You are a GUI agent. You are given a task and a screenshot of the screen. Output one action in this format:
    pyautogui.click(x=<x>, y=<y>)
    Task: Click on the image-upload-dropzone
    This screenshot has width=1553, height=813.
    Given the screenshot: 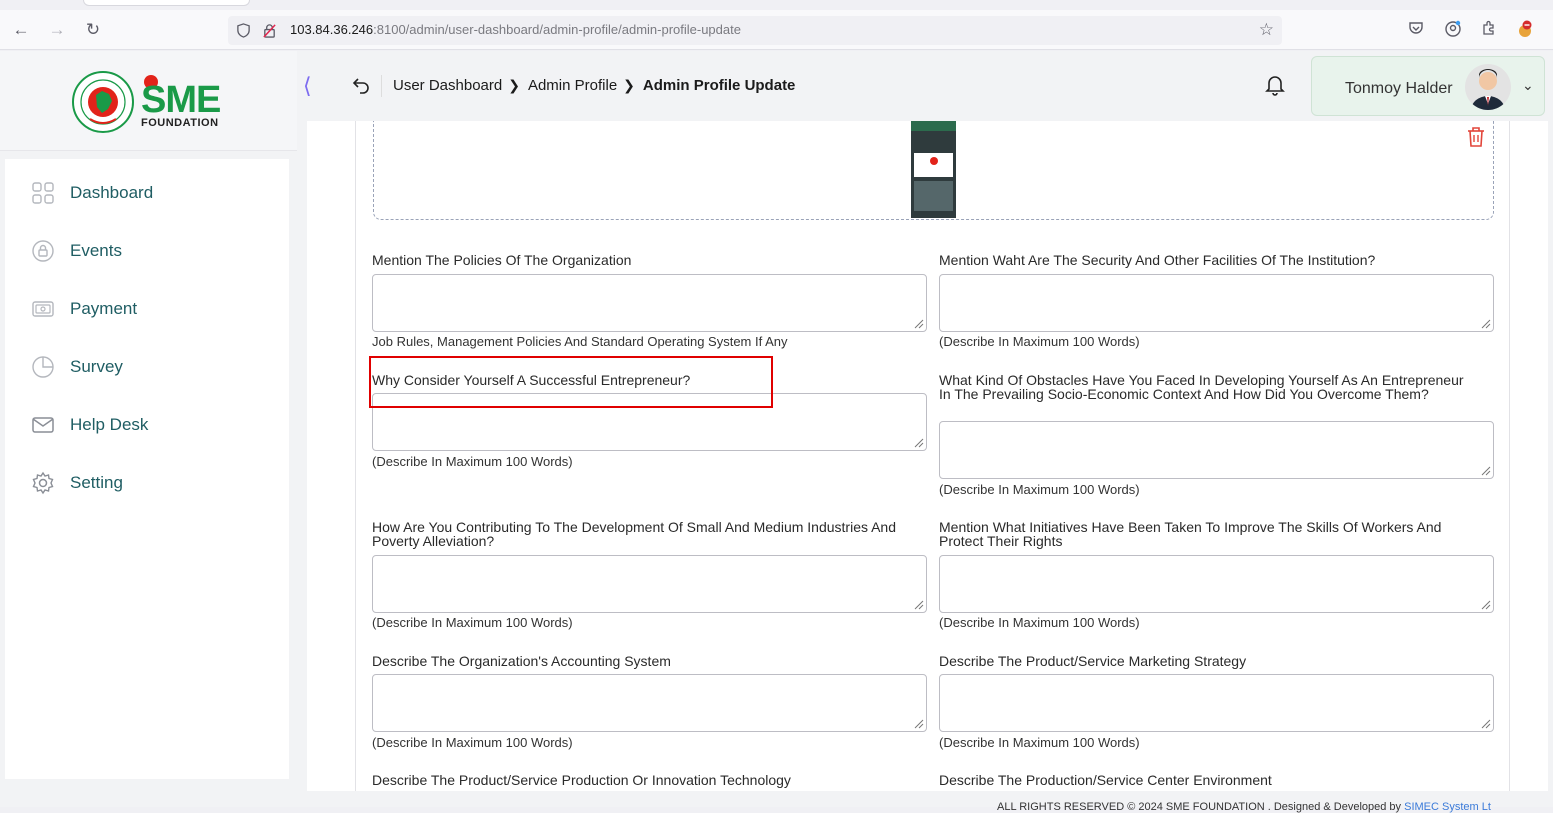 What is the action you would take?
    pyautogui.click(x=933, y=170)
    